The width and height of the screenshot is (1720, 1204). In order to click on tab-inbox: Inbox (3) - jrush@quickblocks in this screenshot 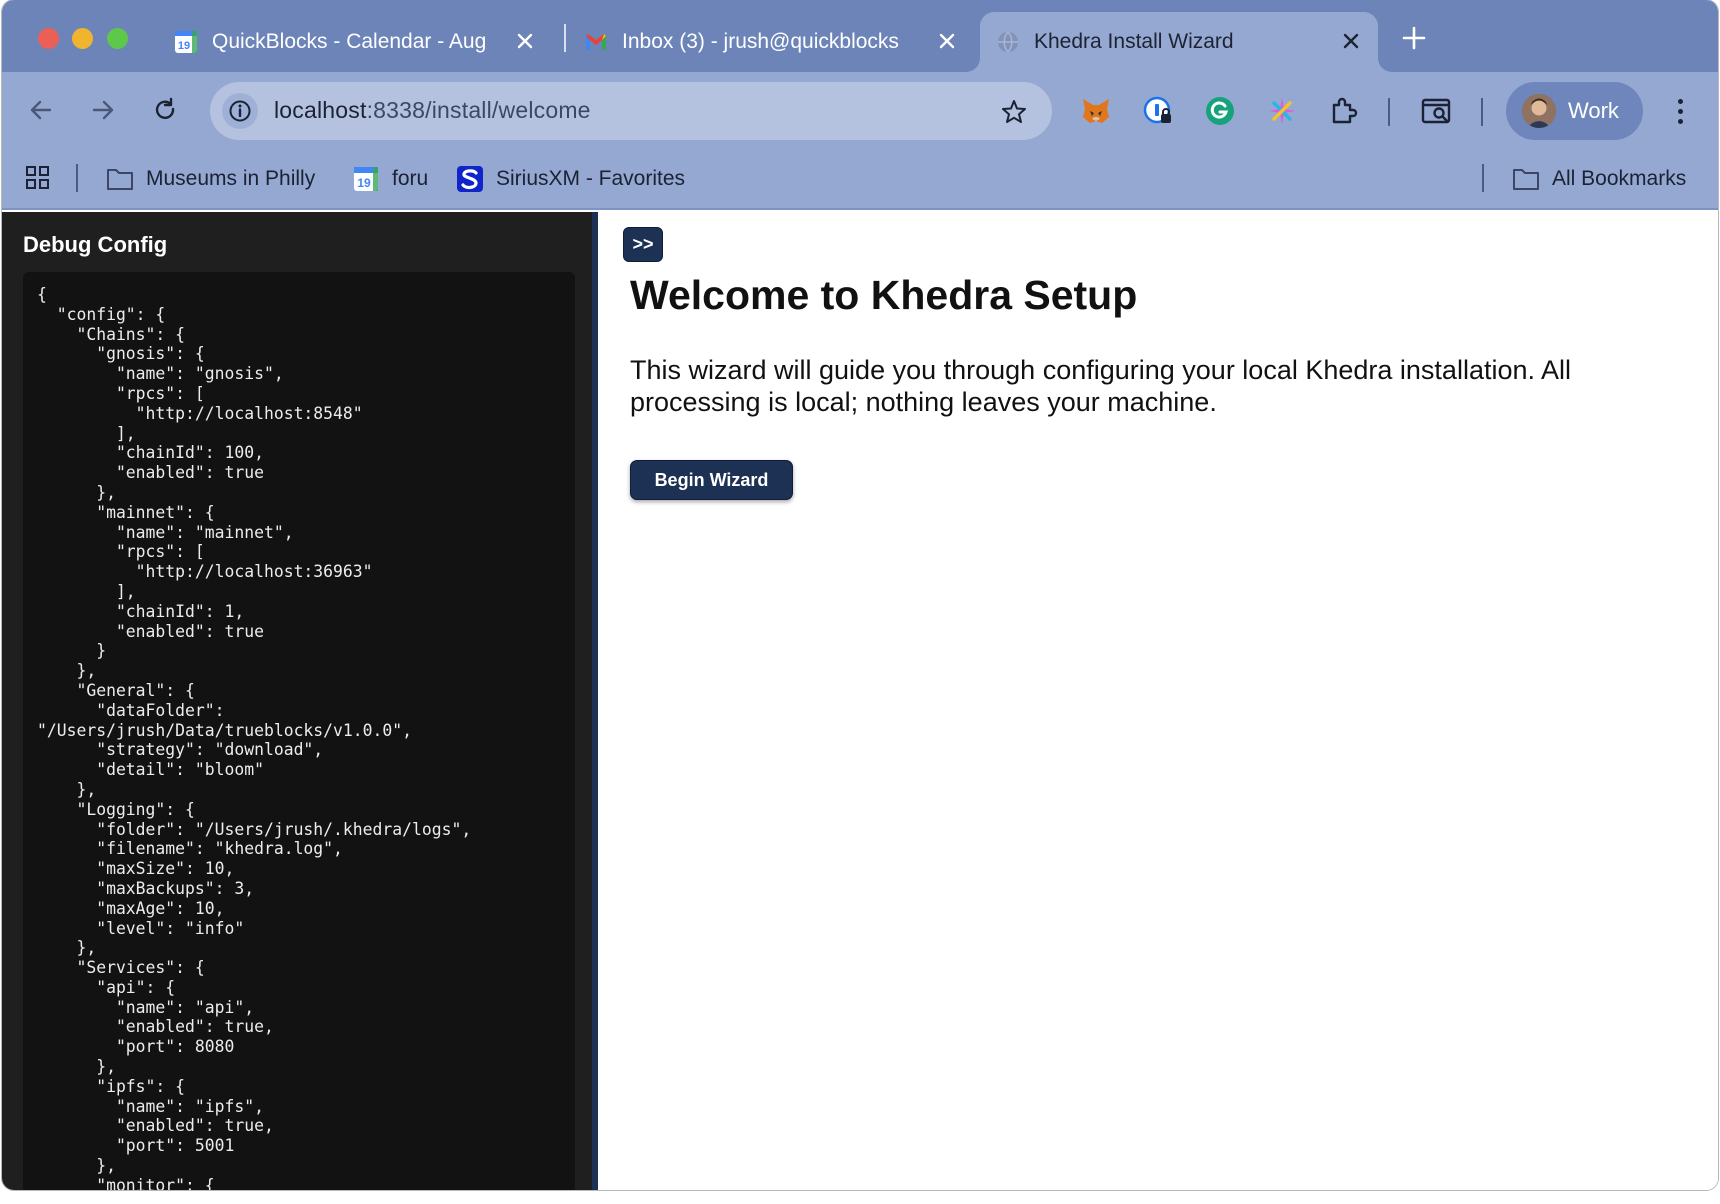, I will do `click(779, 42)`.